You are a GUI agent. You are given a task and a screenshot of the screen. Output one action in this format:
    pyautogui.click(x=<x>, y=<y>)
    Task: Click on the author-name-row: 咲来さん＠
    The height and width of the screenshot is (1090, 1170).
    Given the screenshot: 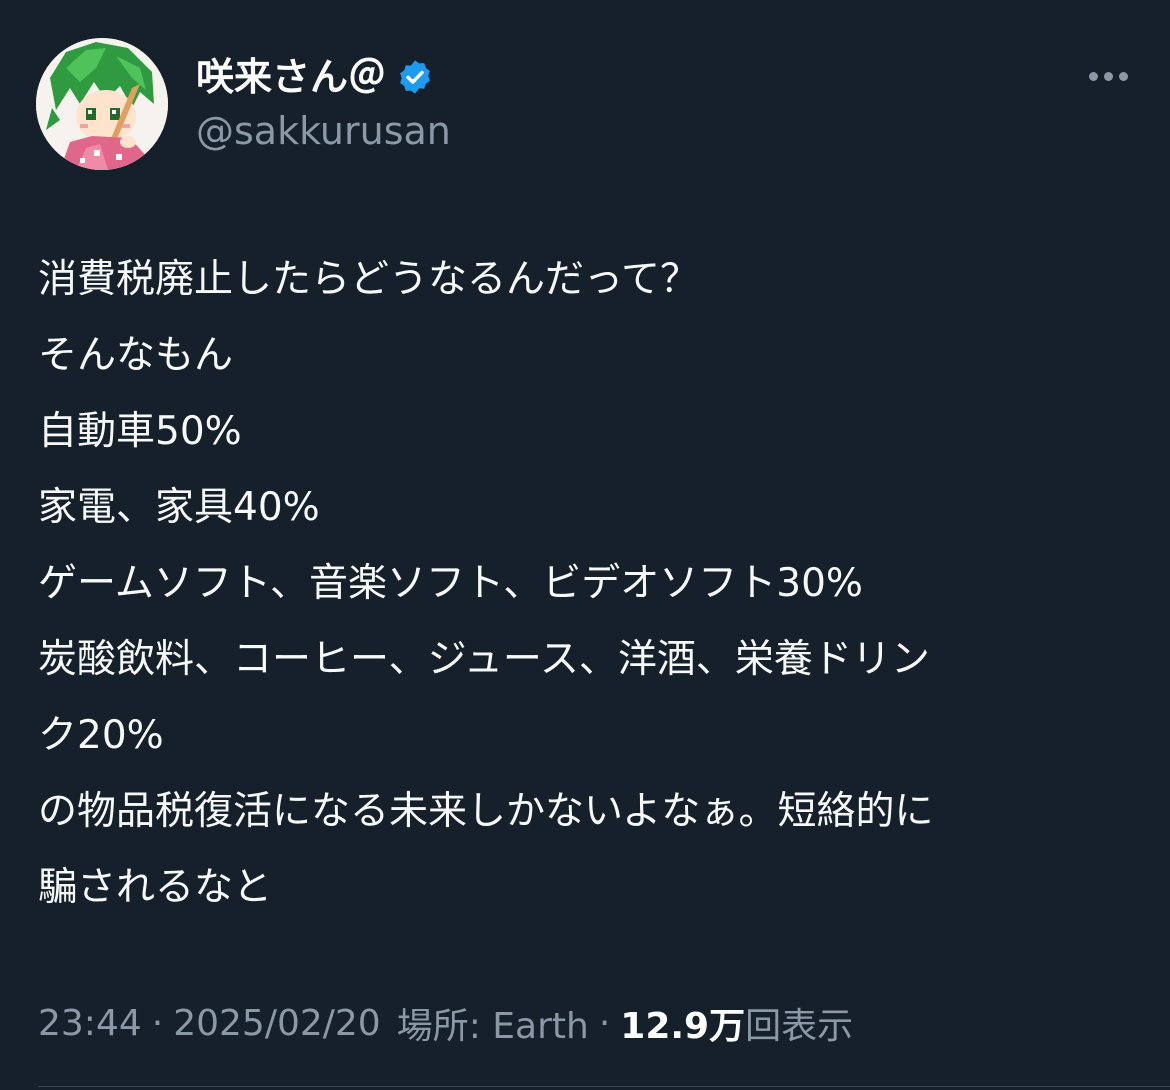 What is the action you would take?
    pyautogui.click(x=315, y=77)
    